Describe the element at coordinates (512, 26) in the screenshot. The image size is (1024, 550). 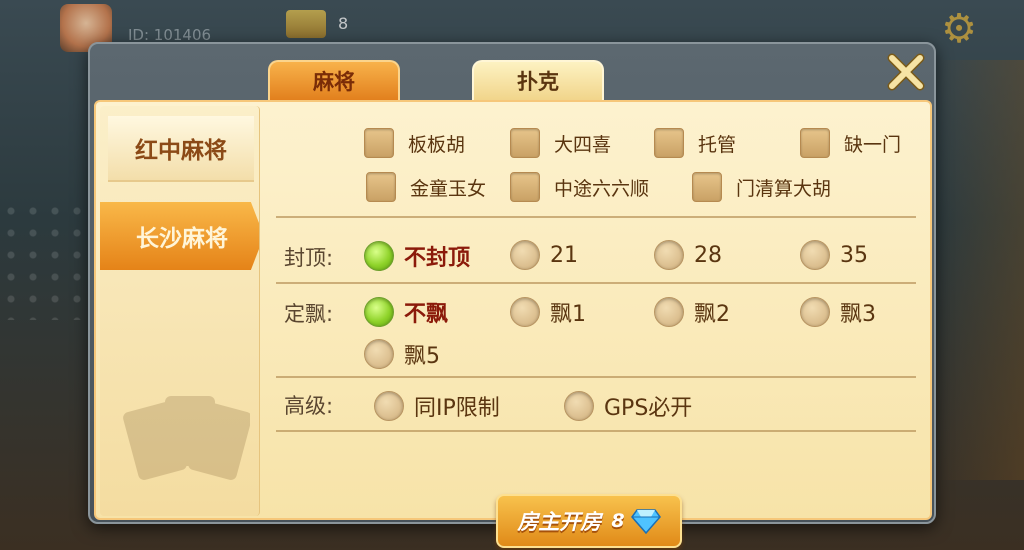
I see `background-hud: ID: 101406 8 ⚙` at that location.